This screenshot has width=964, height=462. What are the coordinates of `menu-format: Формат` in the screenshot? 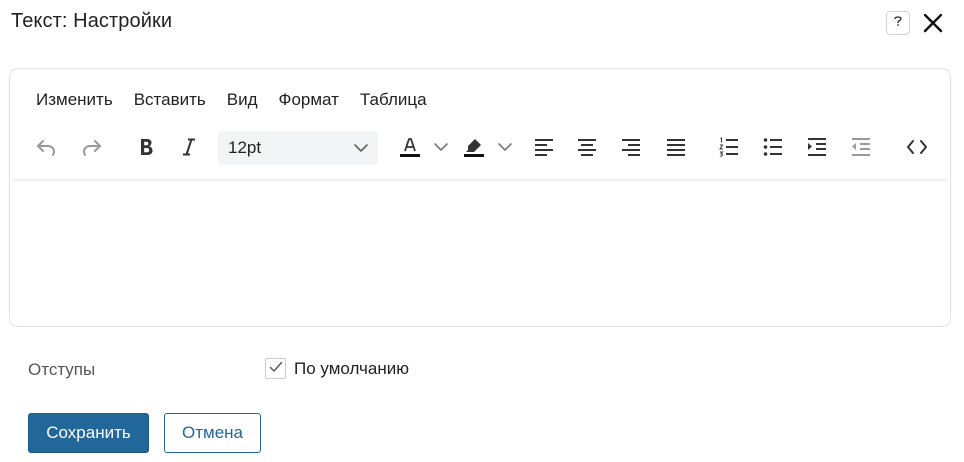 It's located at (309, 100).